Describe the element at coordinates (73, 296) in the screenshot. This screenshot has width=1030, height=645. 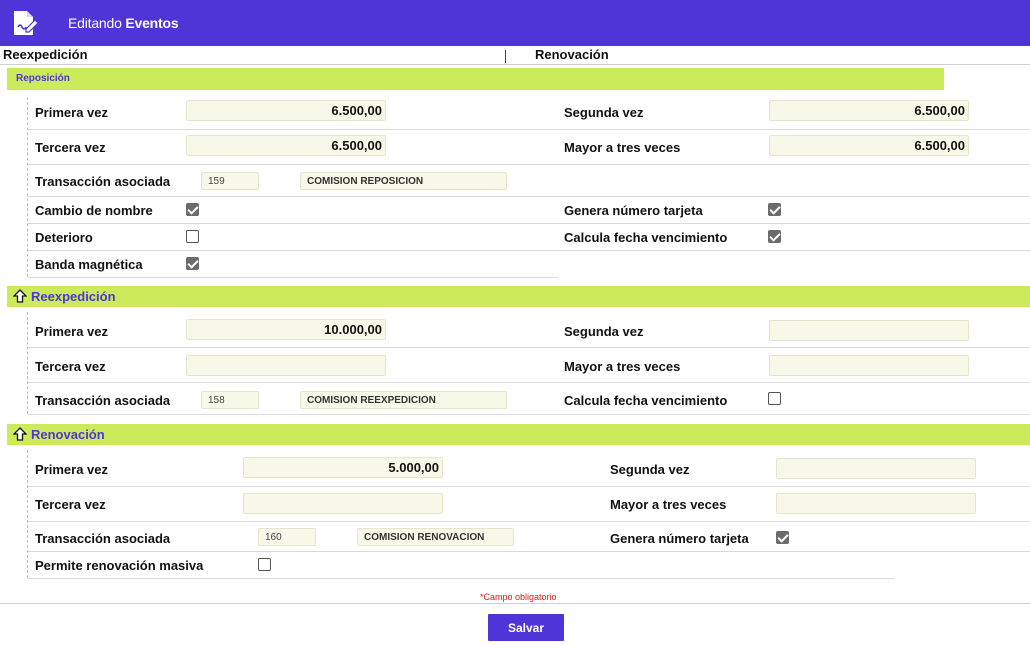
I see `section-title-reexpedicion: Reexpedición` at that location.